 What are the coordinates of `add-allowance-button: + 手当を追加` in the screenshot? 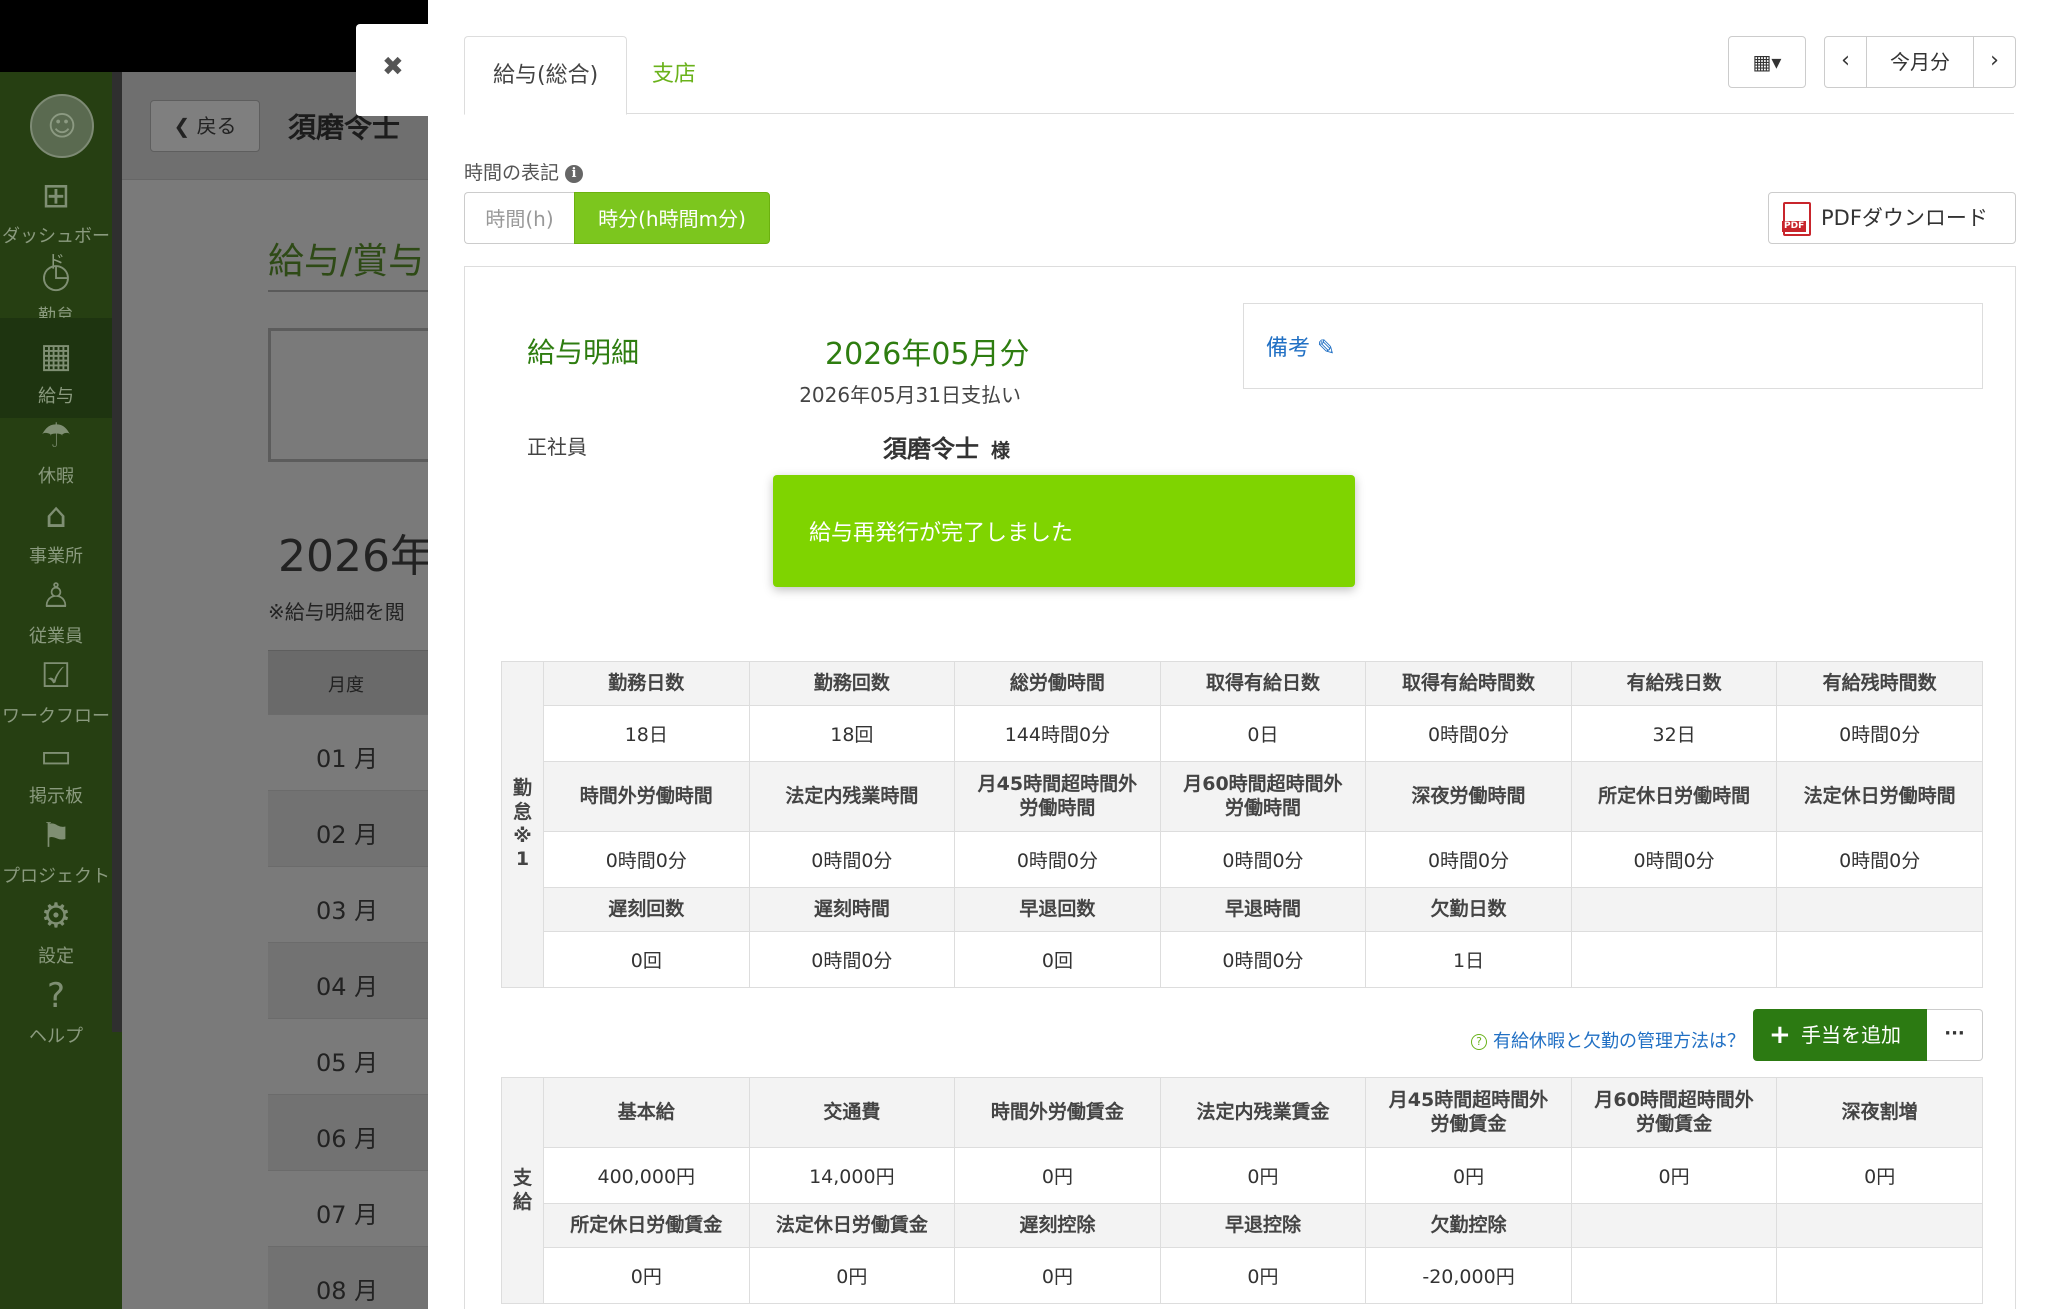 It's located at (1840, 1035).